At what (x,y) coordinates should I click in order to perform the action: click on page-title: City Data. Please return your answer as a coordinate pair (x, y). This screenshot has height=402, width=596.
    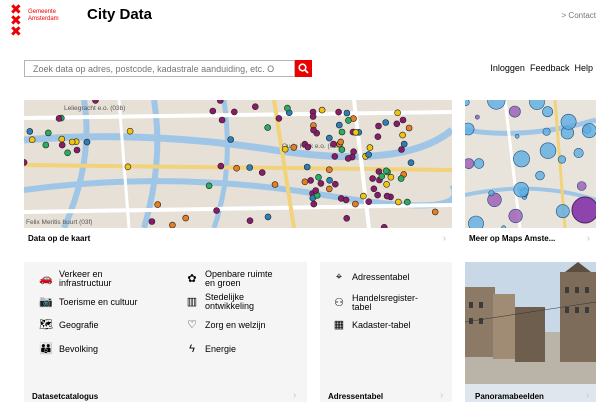
    Looking at the image, I should click on (119, 14).